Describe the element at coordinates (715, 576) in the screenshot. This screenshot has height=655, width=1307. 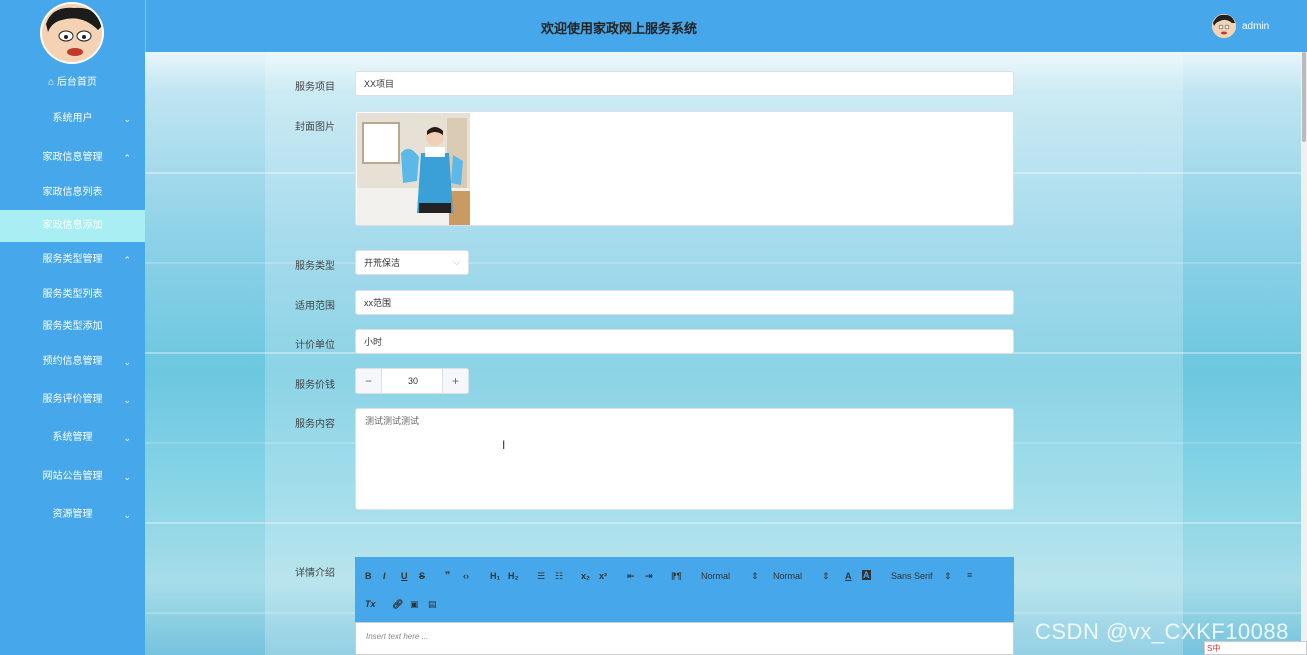
I see `size-select: Normal` at that location.